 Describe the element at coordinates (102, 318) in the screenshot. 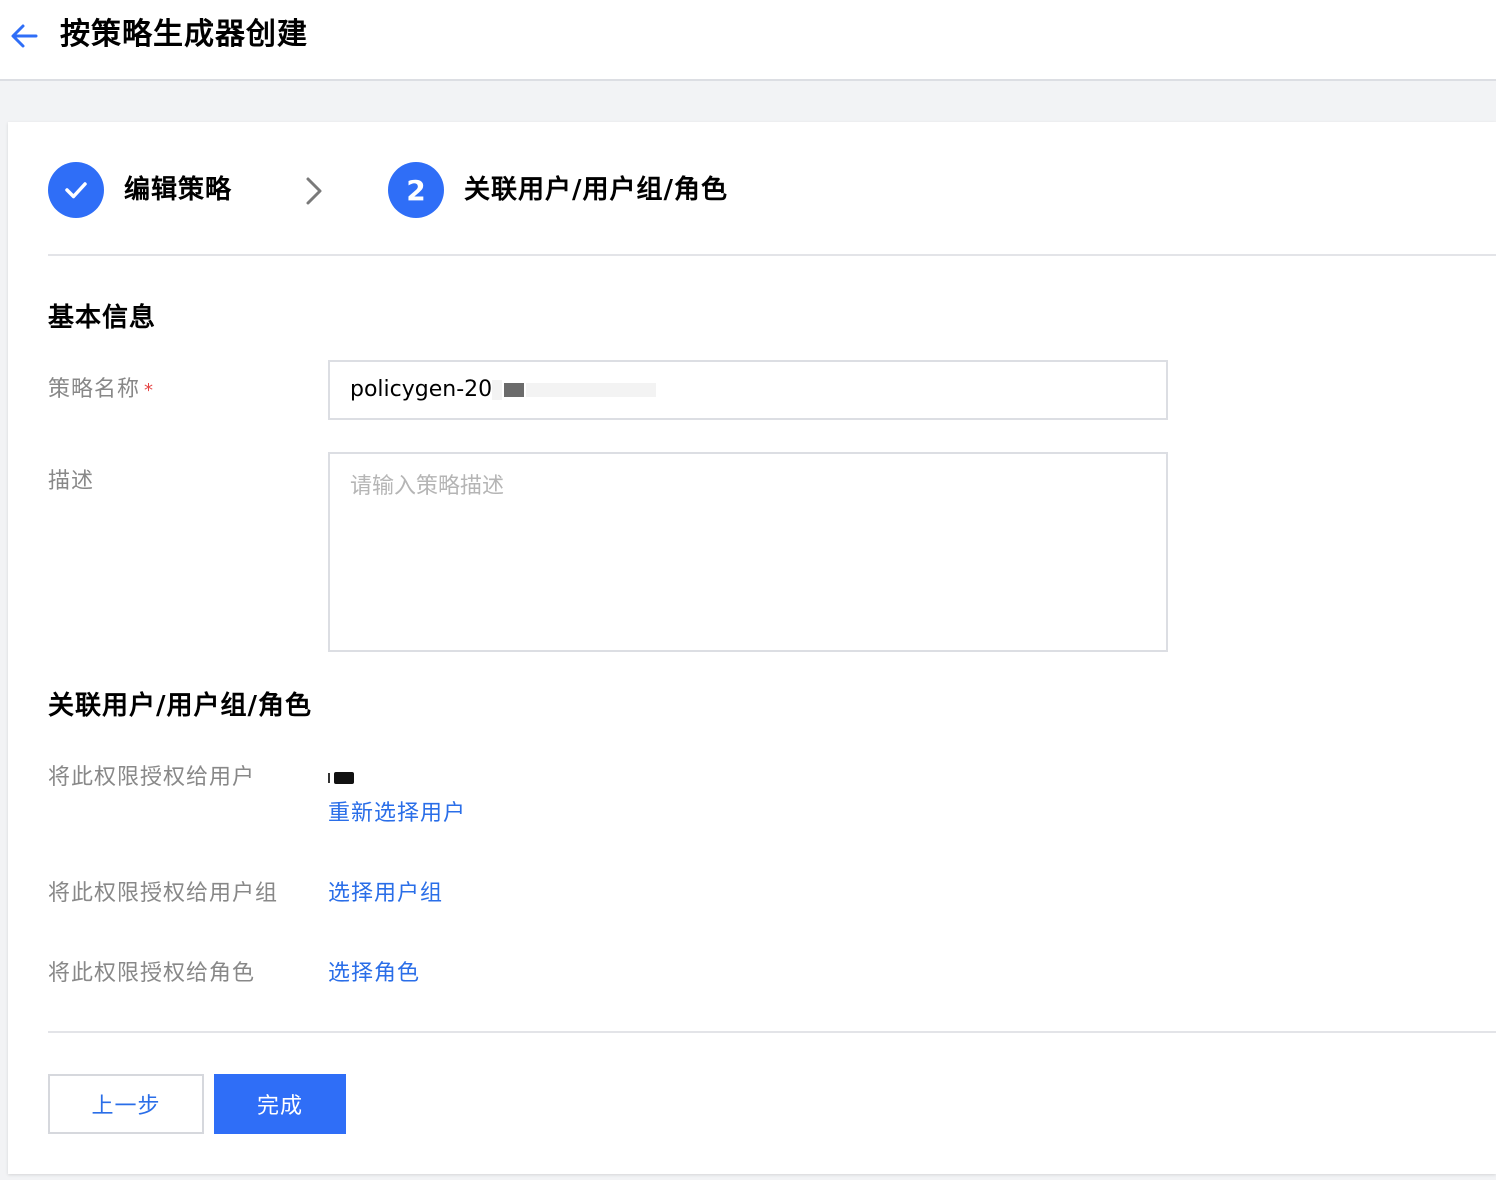

I see `basic-info-title: 基本信息` at that location.